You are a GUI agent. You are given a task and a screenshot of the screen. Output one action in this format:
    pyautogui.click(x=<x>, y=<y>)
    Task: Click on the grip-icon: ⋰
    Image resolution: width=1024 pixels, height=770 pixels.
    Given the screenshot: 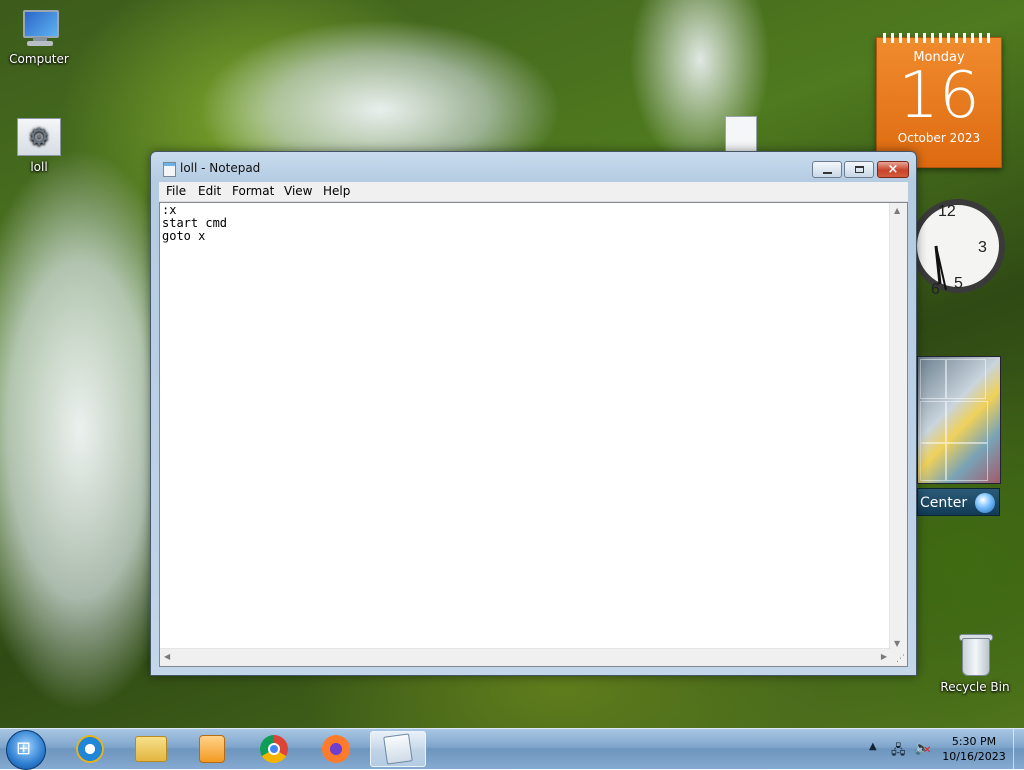 What is the action you would take?
    pyautogui.click(x=900, y=659)
    